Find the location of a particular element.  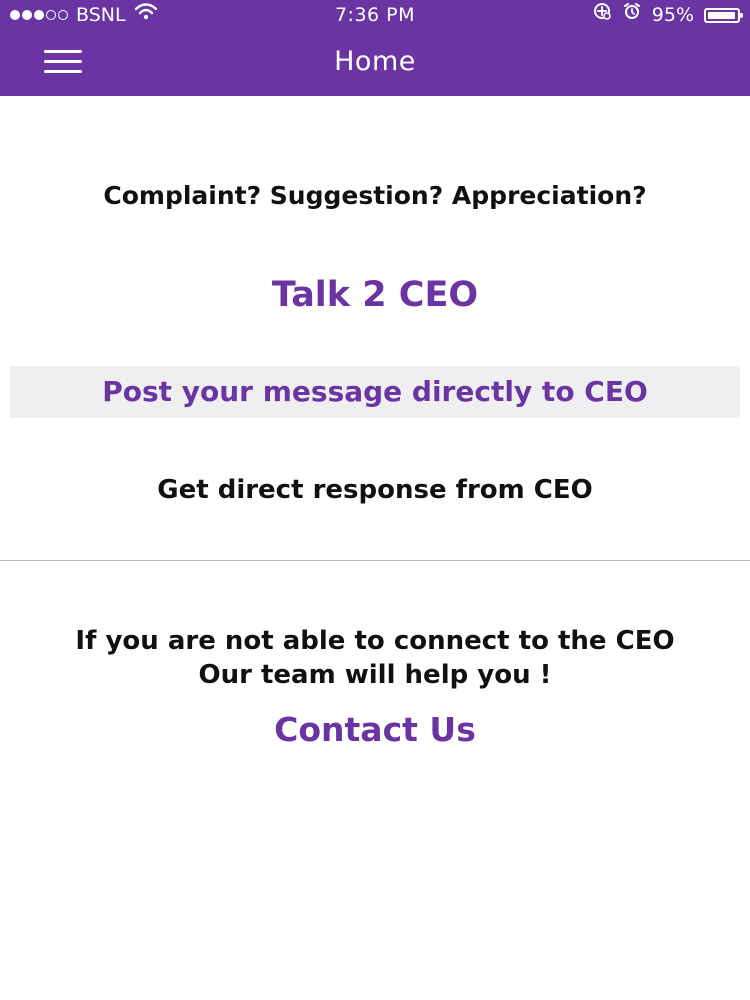

battery-fill is located at coordinates (721, 15).